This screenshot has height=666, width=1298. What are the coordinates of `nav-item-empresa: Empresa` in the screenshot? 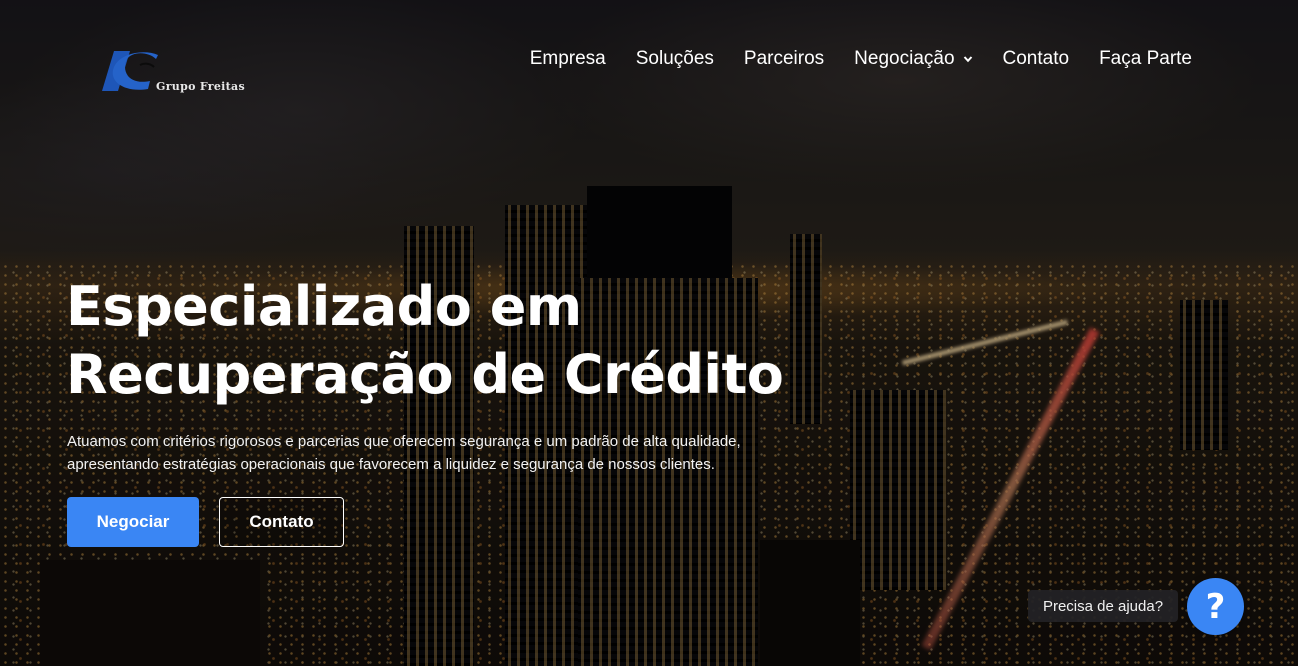 It's located at (568, 59).